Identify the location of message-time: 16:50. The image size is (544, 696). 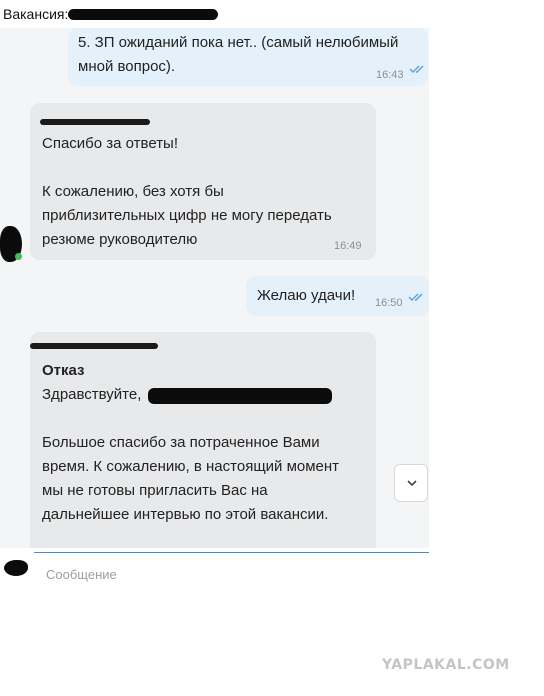
(389, 303).